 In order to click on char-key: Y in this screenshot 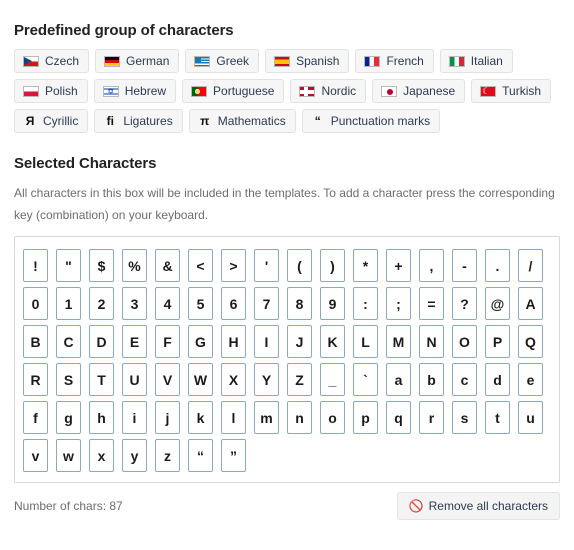, I will do `click(266, 379)`.